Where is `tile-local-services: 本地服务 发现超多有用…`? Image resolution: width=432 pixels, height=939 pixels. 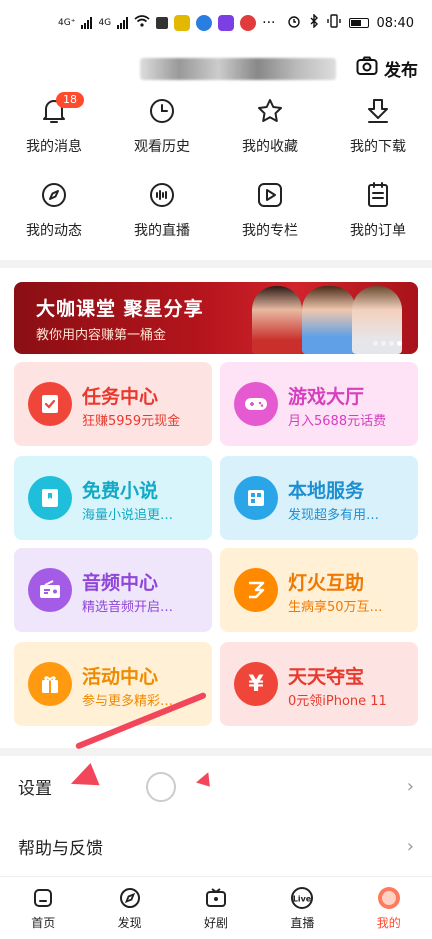 tile-local-services: 本地服务 发现超多有用… is located at coordinates (319, 498).